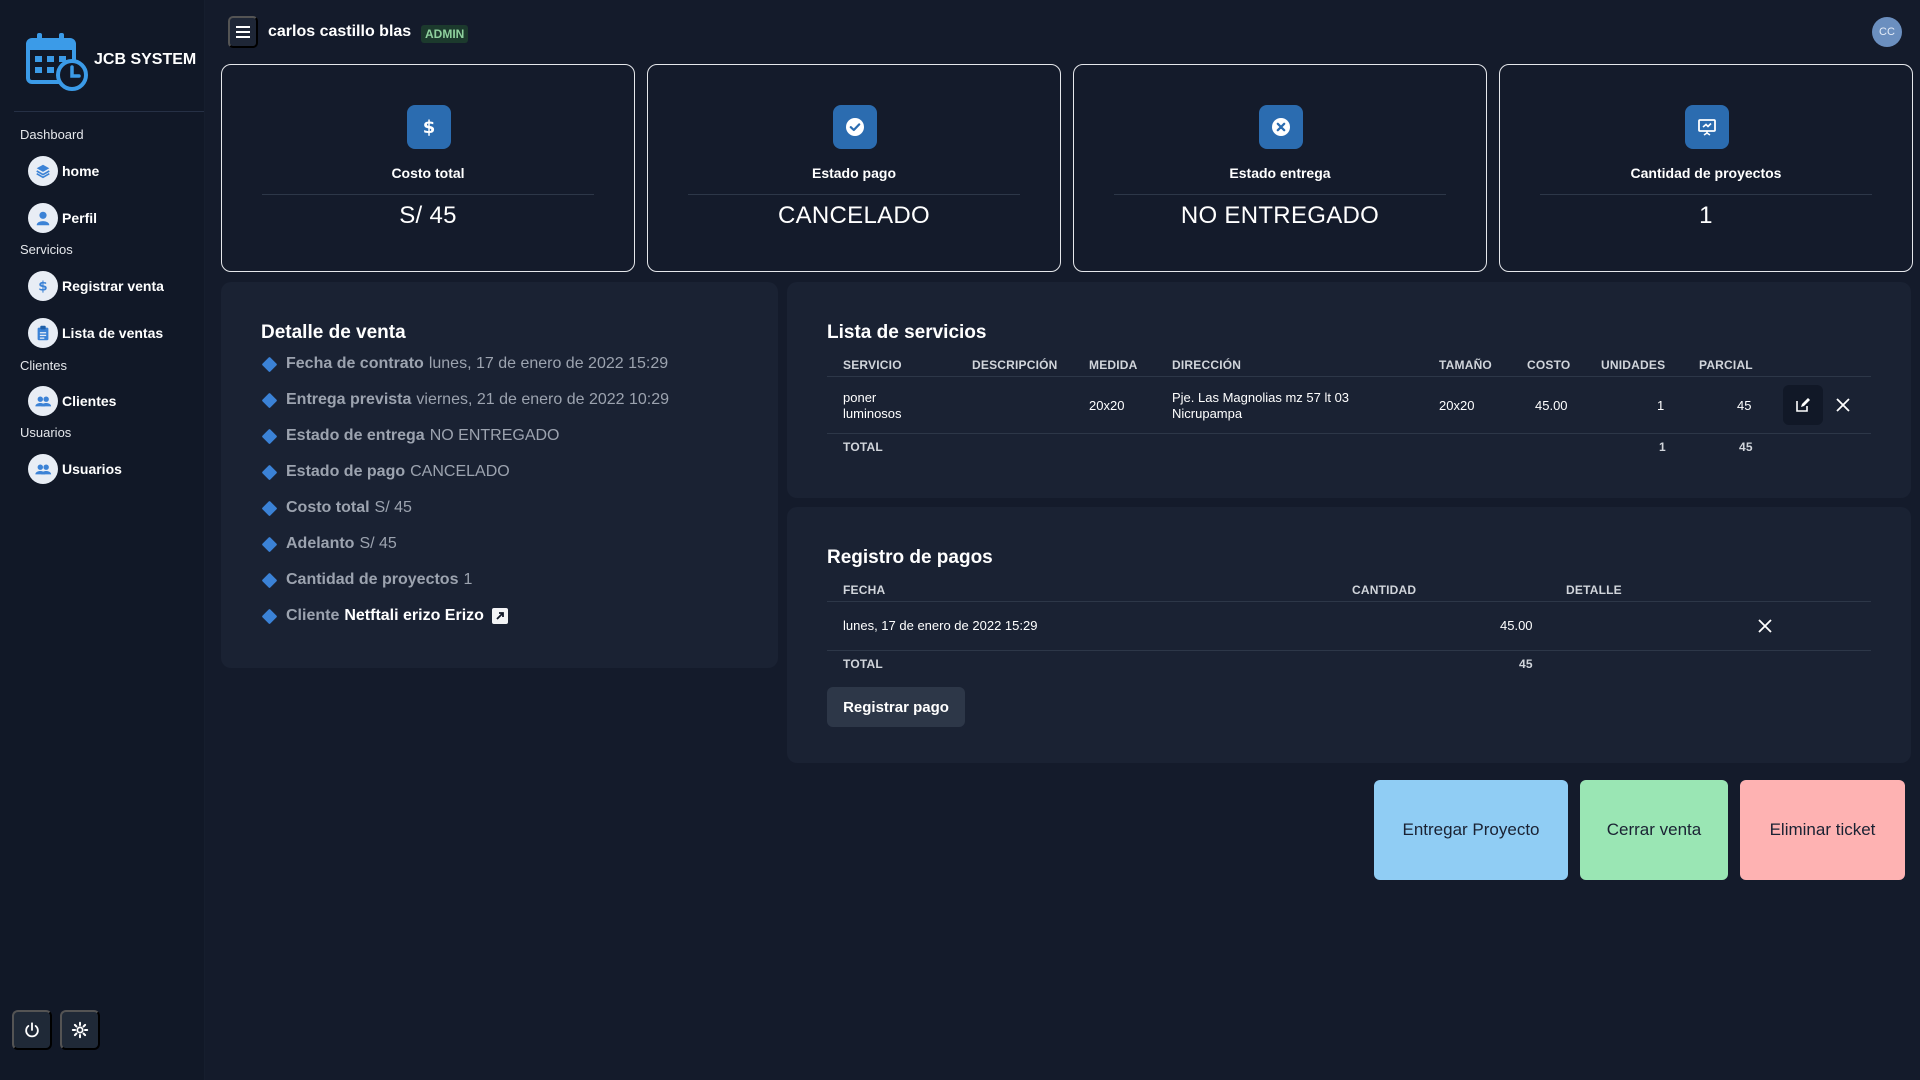  Describe the element at coordinates (1015, 365) in the screenshot. I see `col-header-descripcion: DESCRIPCIÓN` at that location.